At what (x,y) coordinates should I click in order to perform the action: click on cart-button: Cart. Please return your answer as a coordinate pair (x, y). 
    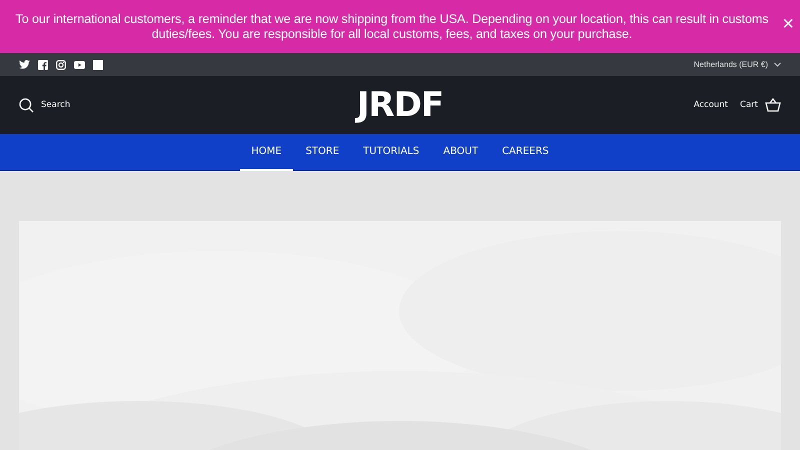
    Looking at the image, I should click on (760, 105).